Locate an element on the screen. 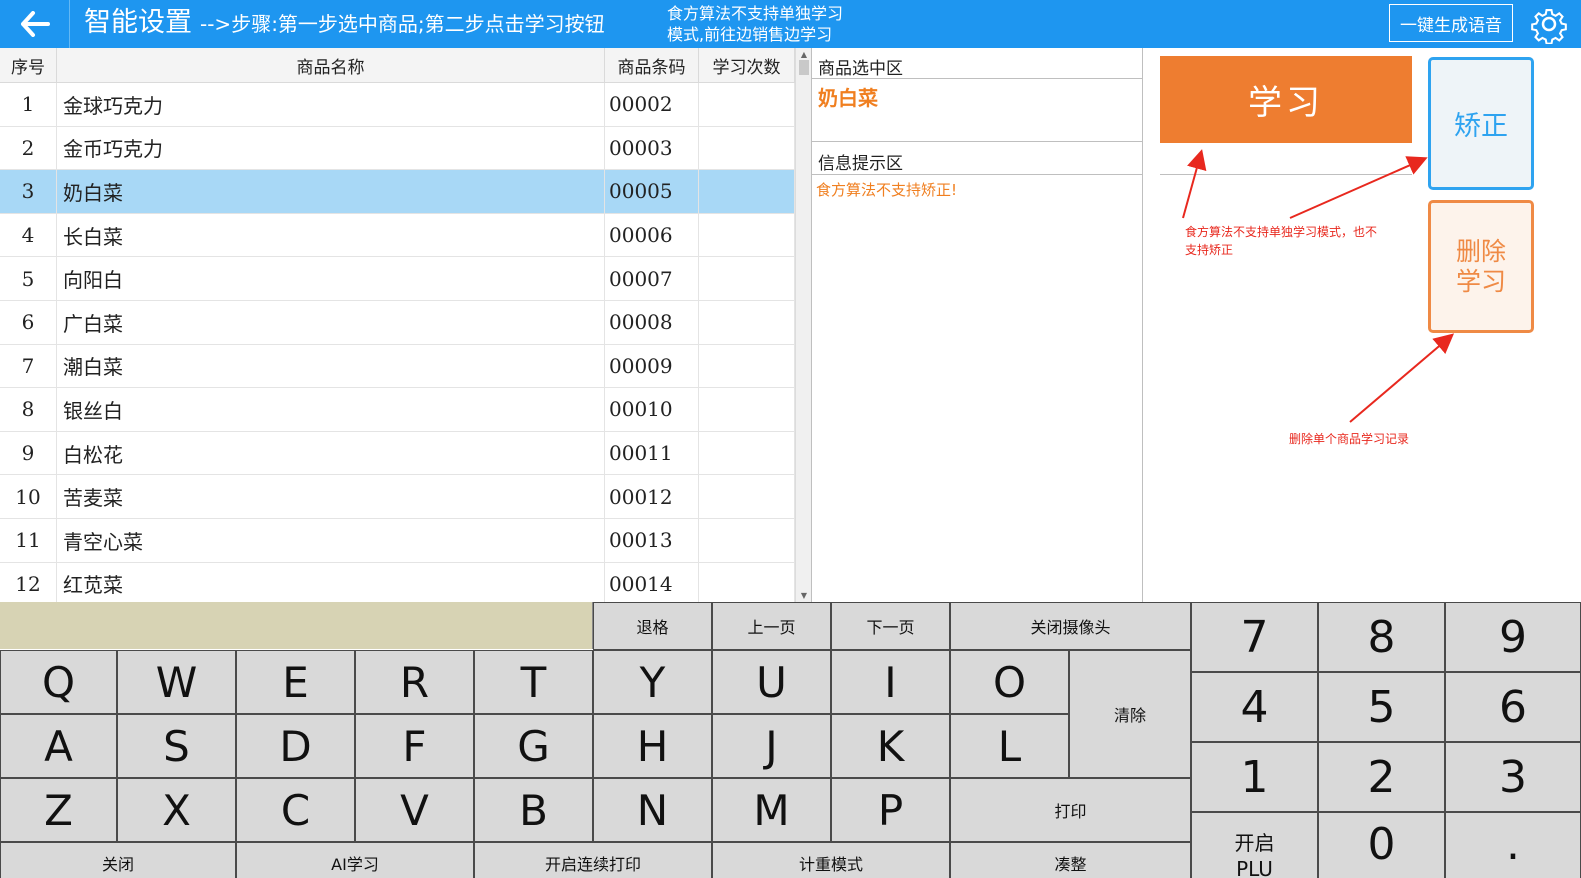  table-row: 7 潮白菜 00009 is located at coordinates (397, 366).